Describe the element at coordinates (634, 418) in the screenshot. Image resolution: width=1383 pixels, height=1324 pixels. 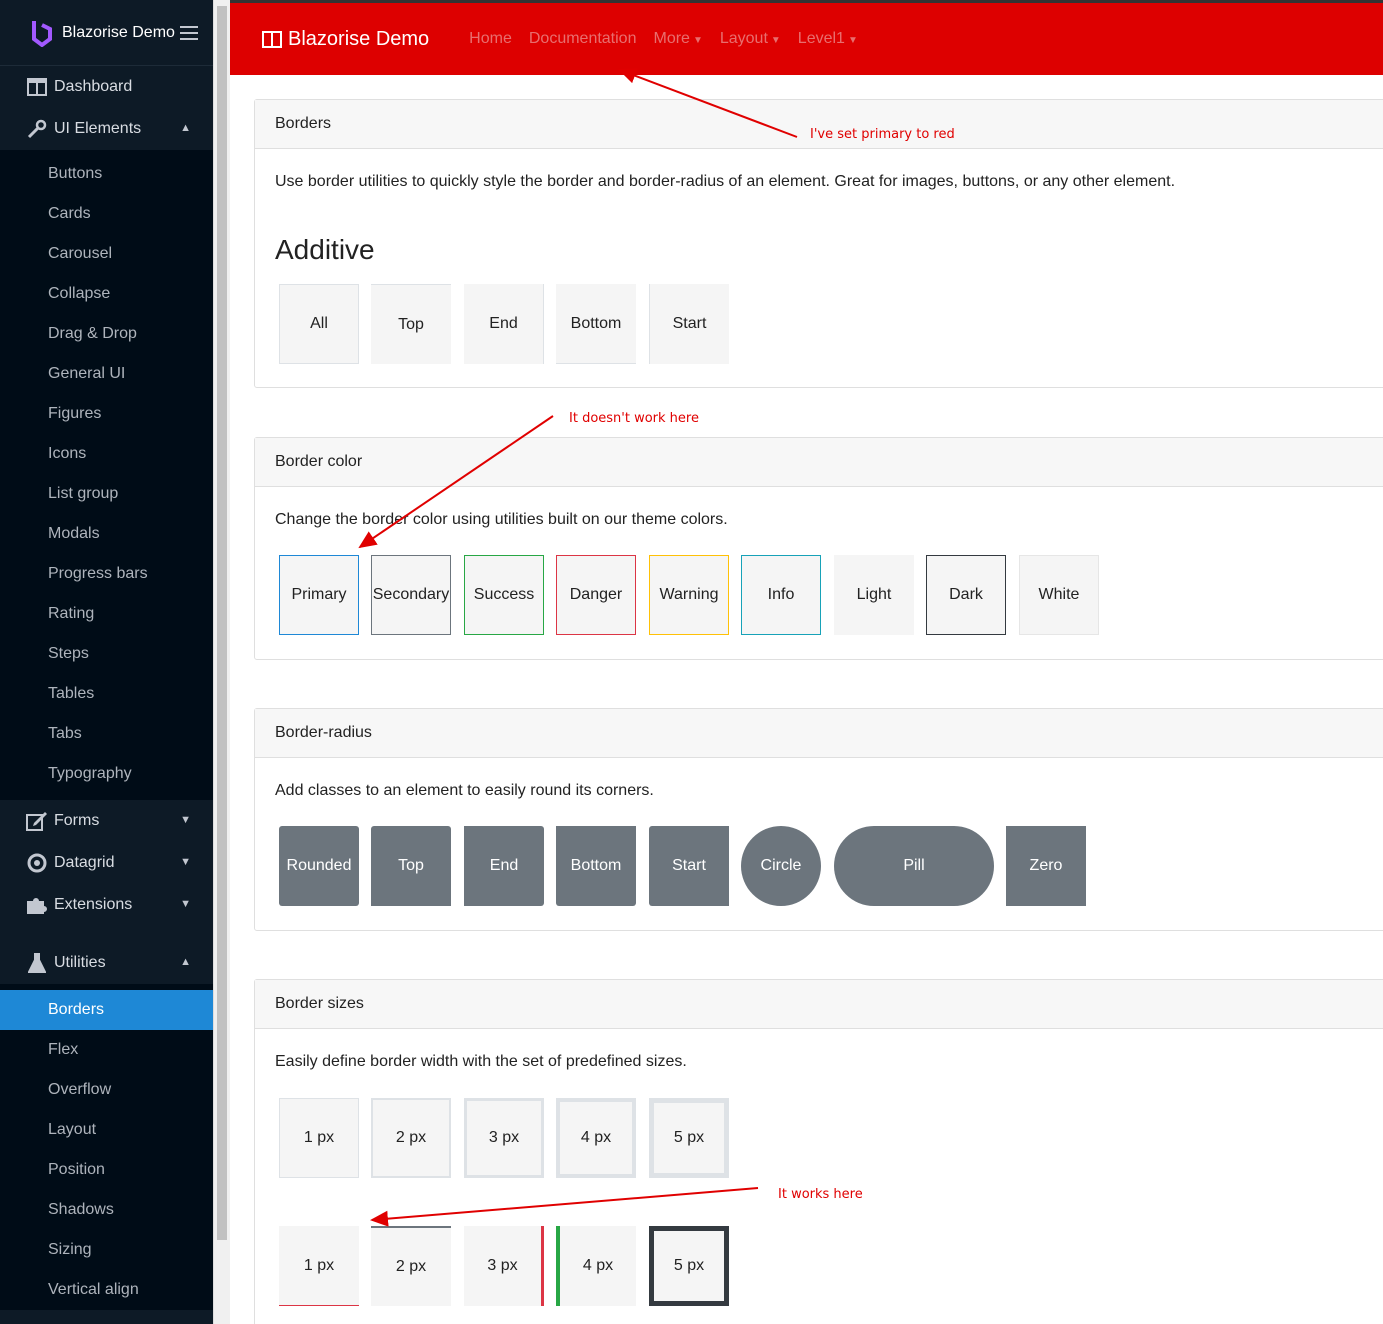
I see `annotation-text: It doesn't work here` at that location.